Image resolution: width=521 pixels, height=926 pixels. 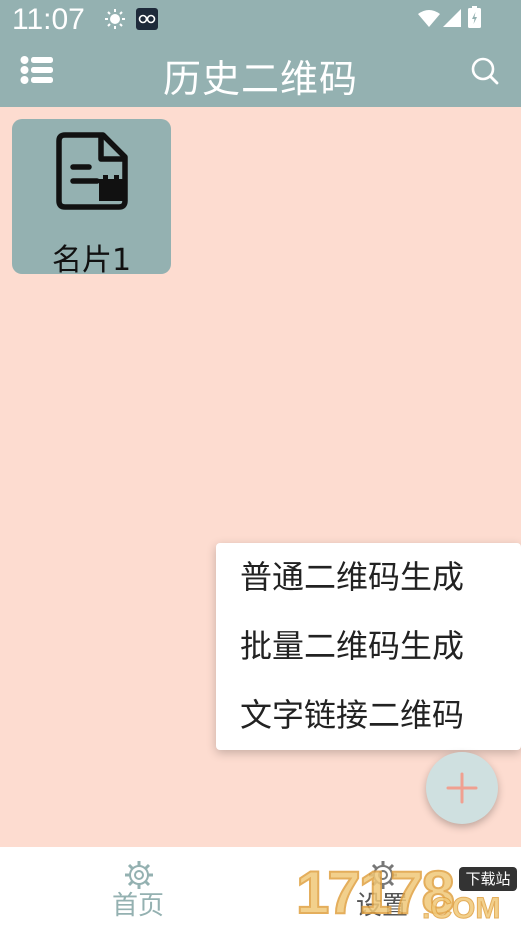 I want to click on search-icon, so click(x=485, y=73).